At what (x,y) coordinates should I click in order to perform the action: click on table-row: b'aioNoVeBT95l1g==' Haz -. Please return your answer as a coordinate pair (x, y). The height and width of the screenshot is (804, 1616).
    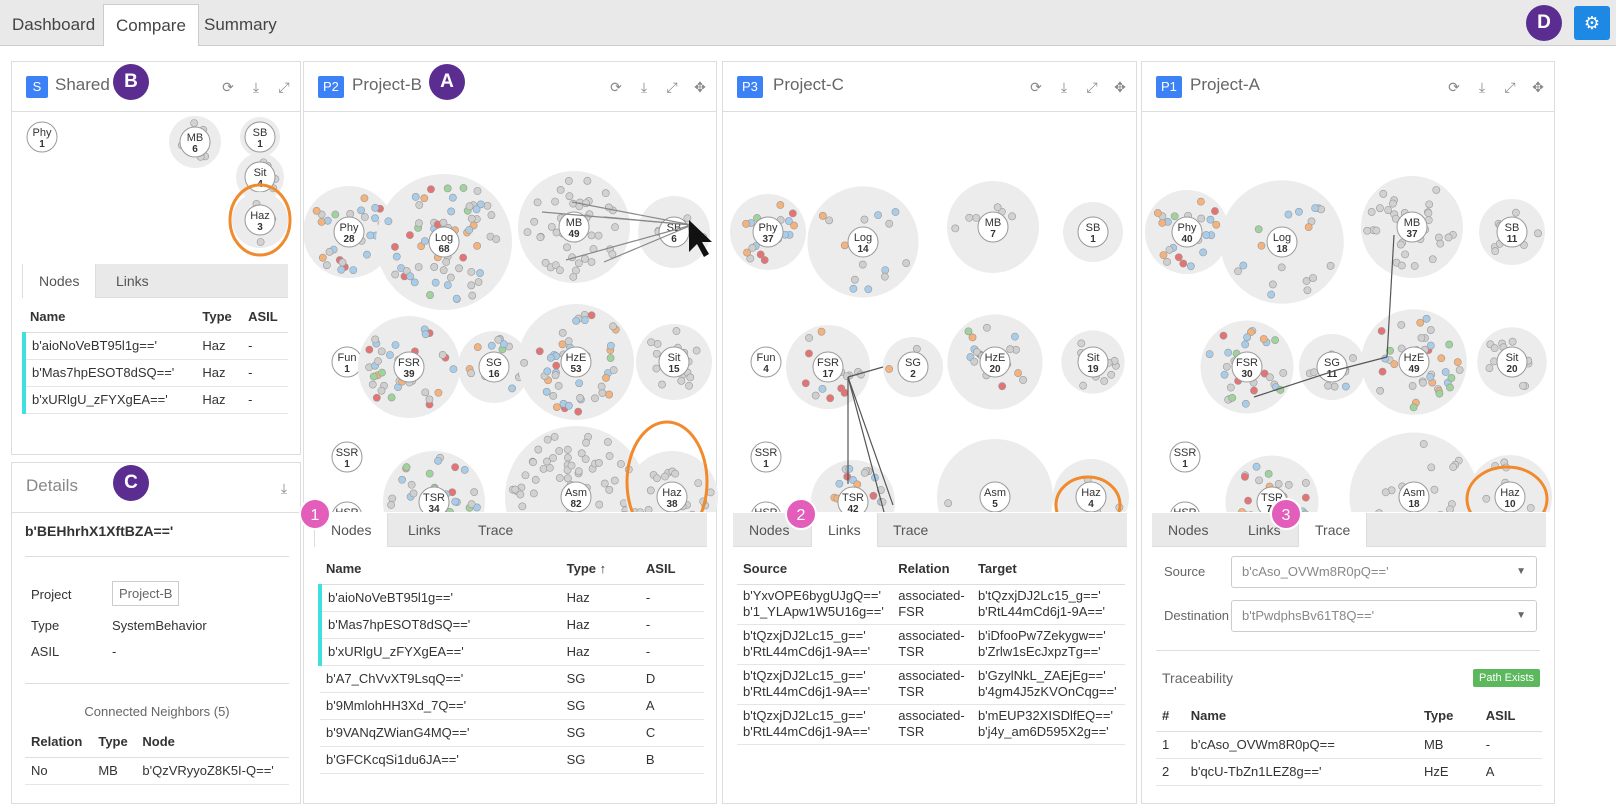
    Looking at the image, I should click on (511, 598).